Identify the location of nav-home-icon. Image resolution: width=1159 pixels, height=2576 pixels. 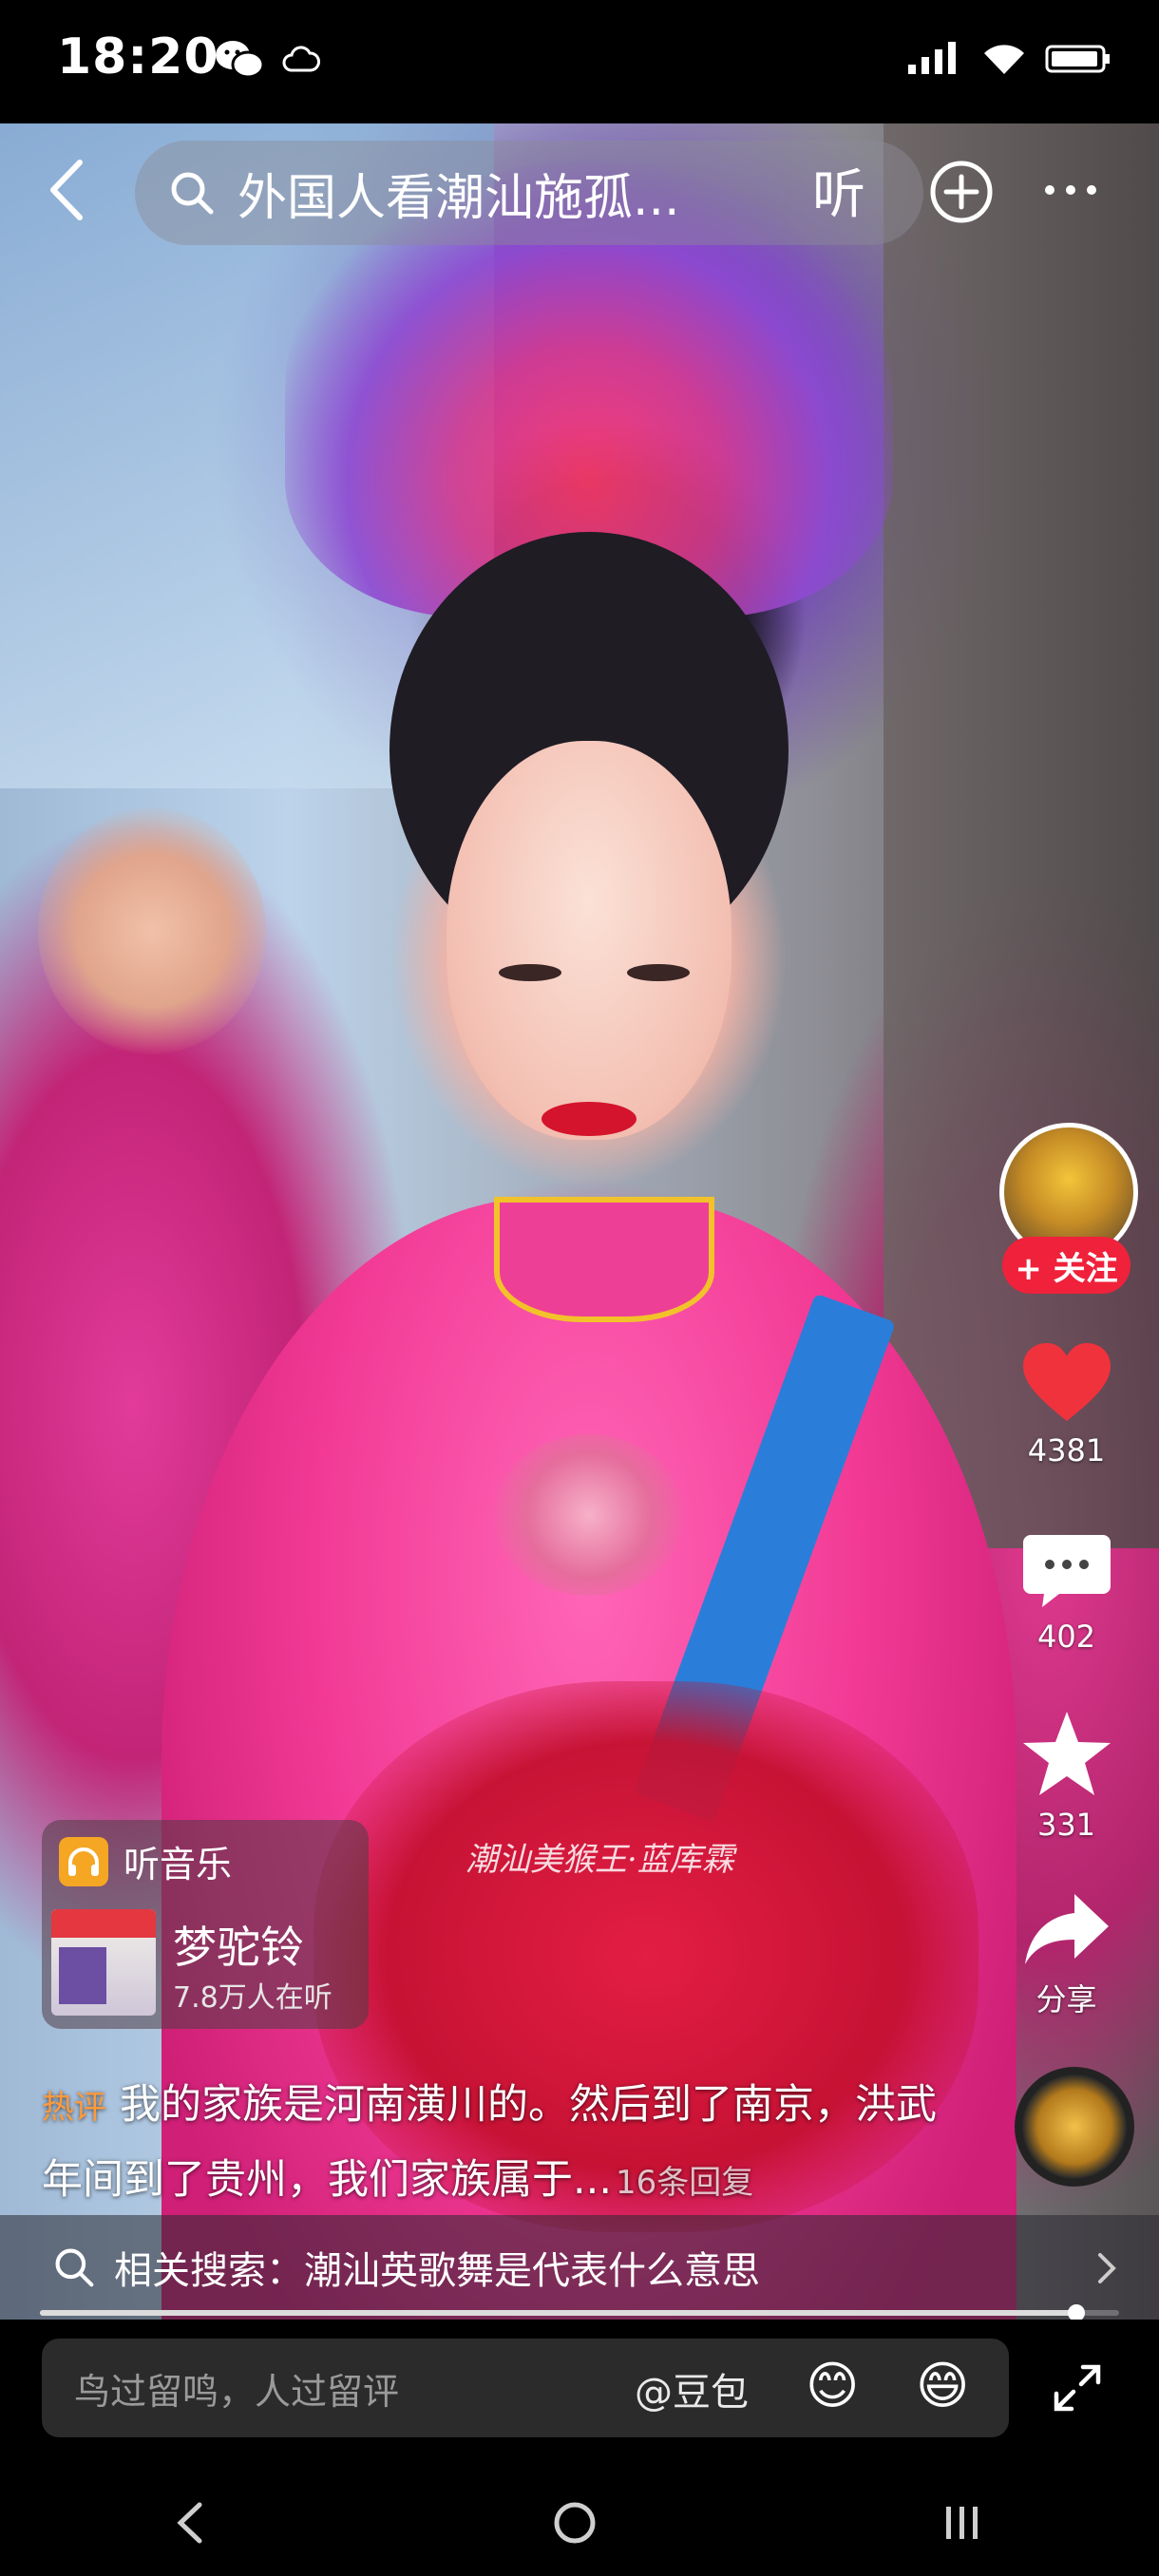
(574, 2523).